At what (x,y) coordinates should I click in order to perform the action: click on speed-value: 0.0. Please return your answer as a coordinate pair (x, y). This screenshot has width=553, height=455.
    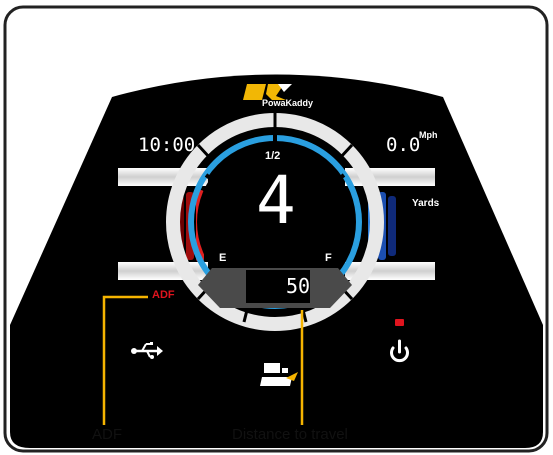
    Looking at the image, I should click on (403, 145).